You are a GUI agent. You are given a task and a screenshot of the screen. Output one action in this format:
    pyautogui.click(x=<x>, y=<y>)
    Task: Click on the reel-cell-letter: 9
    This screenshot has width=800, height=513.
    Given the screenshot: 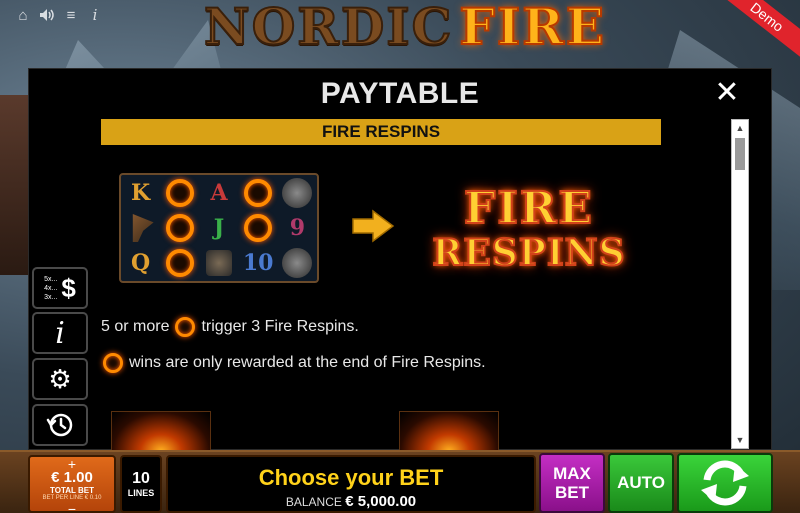 What is the action you would take?
    pyautogui.click(x=297, y=227)
    